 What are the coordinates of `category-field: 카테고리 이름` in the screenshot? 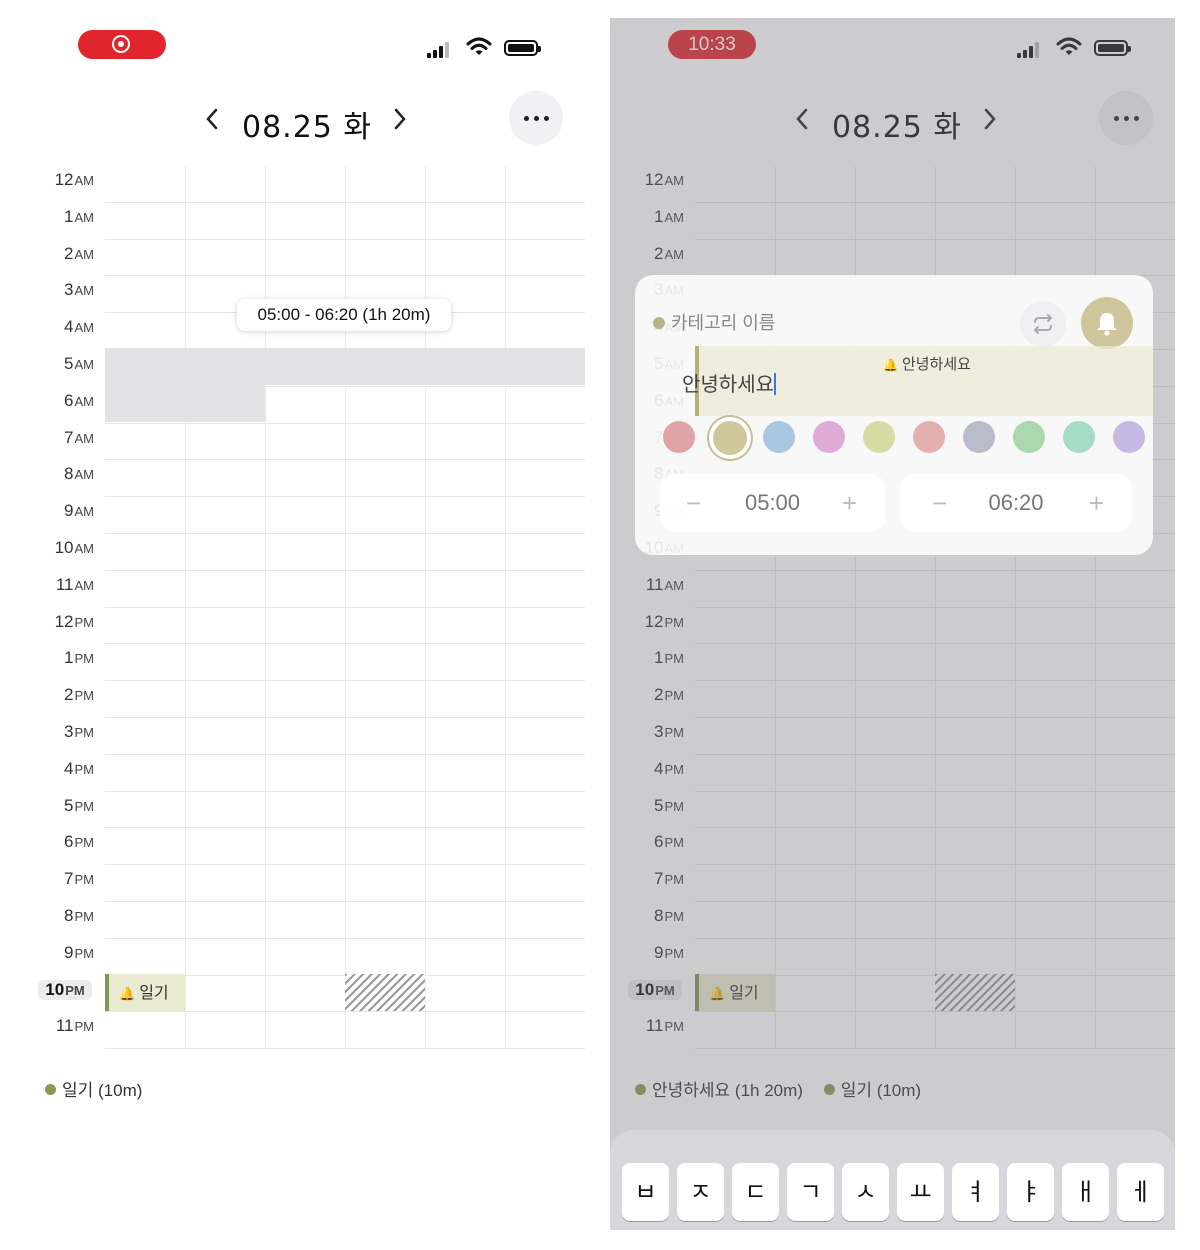 It's located at (714, 322).